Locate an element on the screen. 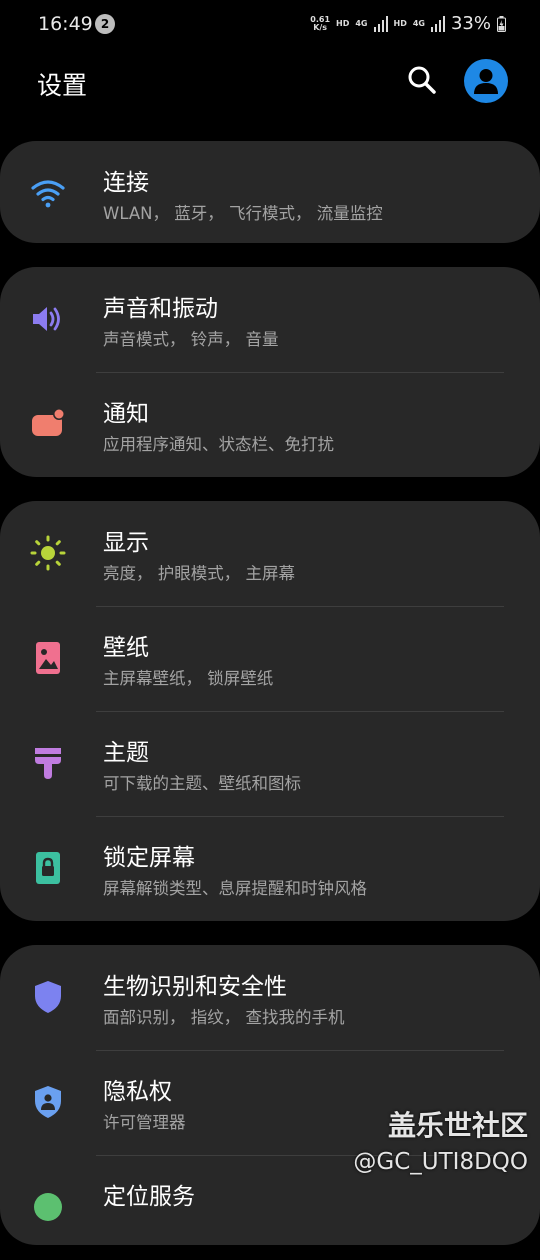 The height and width of the screenshot is (1260, 540). status-time: 16:49 is located at coordinates (65, 24).